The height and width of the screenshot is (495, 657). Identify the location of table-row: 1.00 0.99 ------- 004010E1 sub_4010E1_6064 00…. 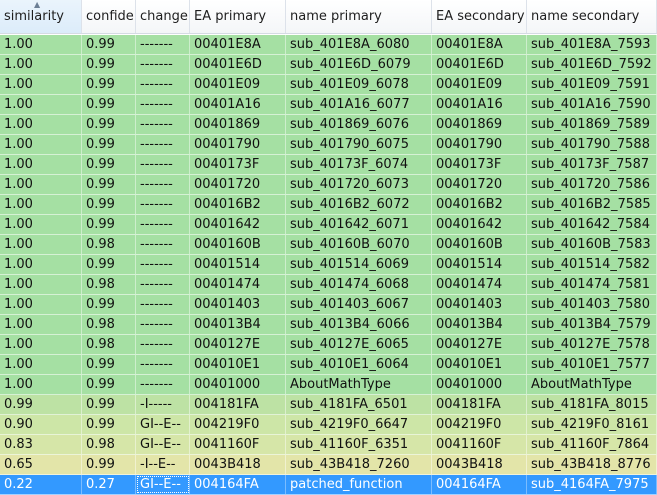
(328, 365).